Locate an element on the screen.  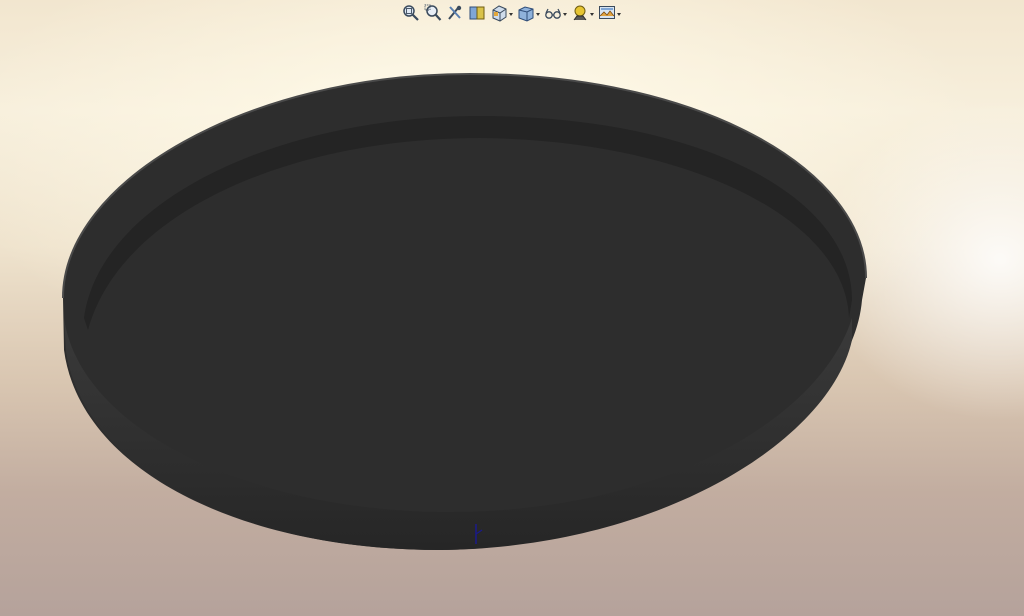
display-style-button is located at coordinates (528, 13).